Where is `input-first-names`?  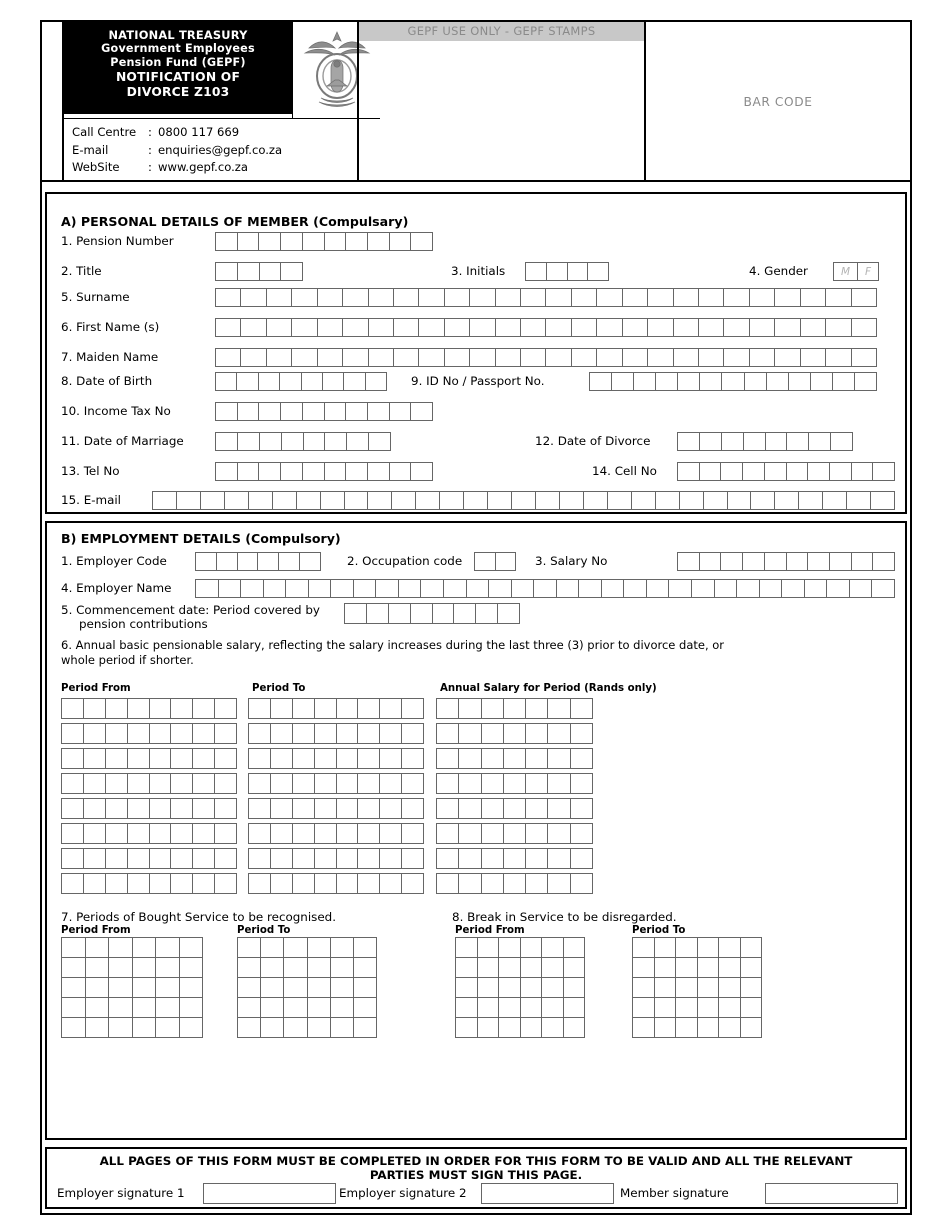
input-first-names is located at coordinates (546, 327).